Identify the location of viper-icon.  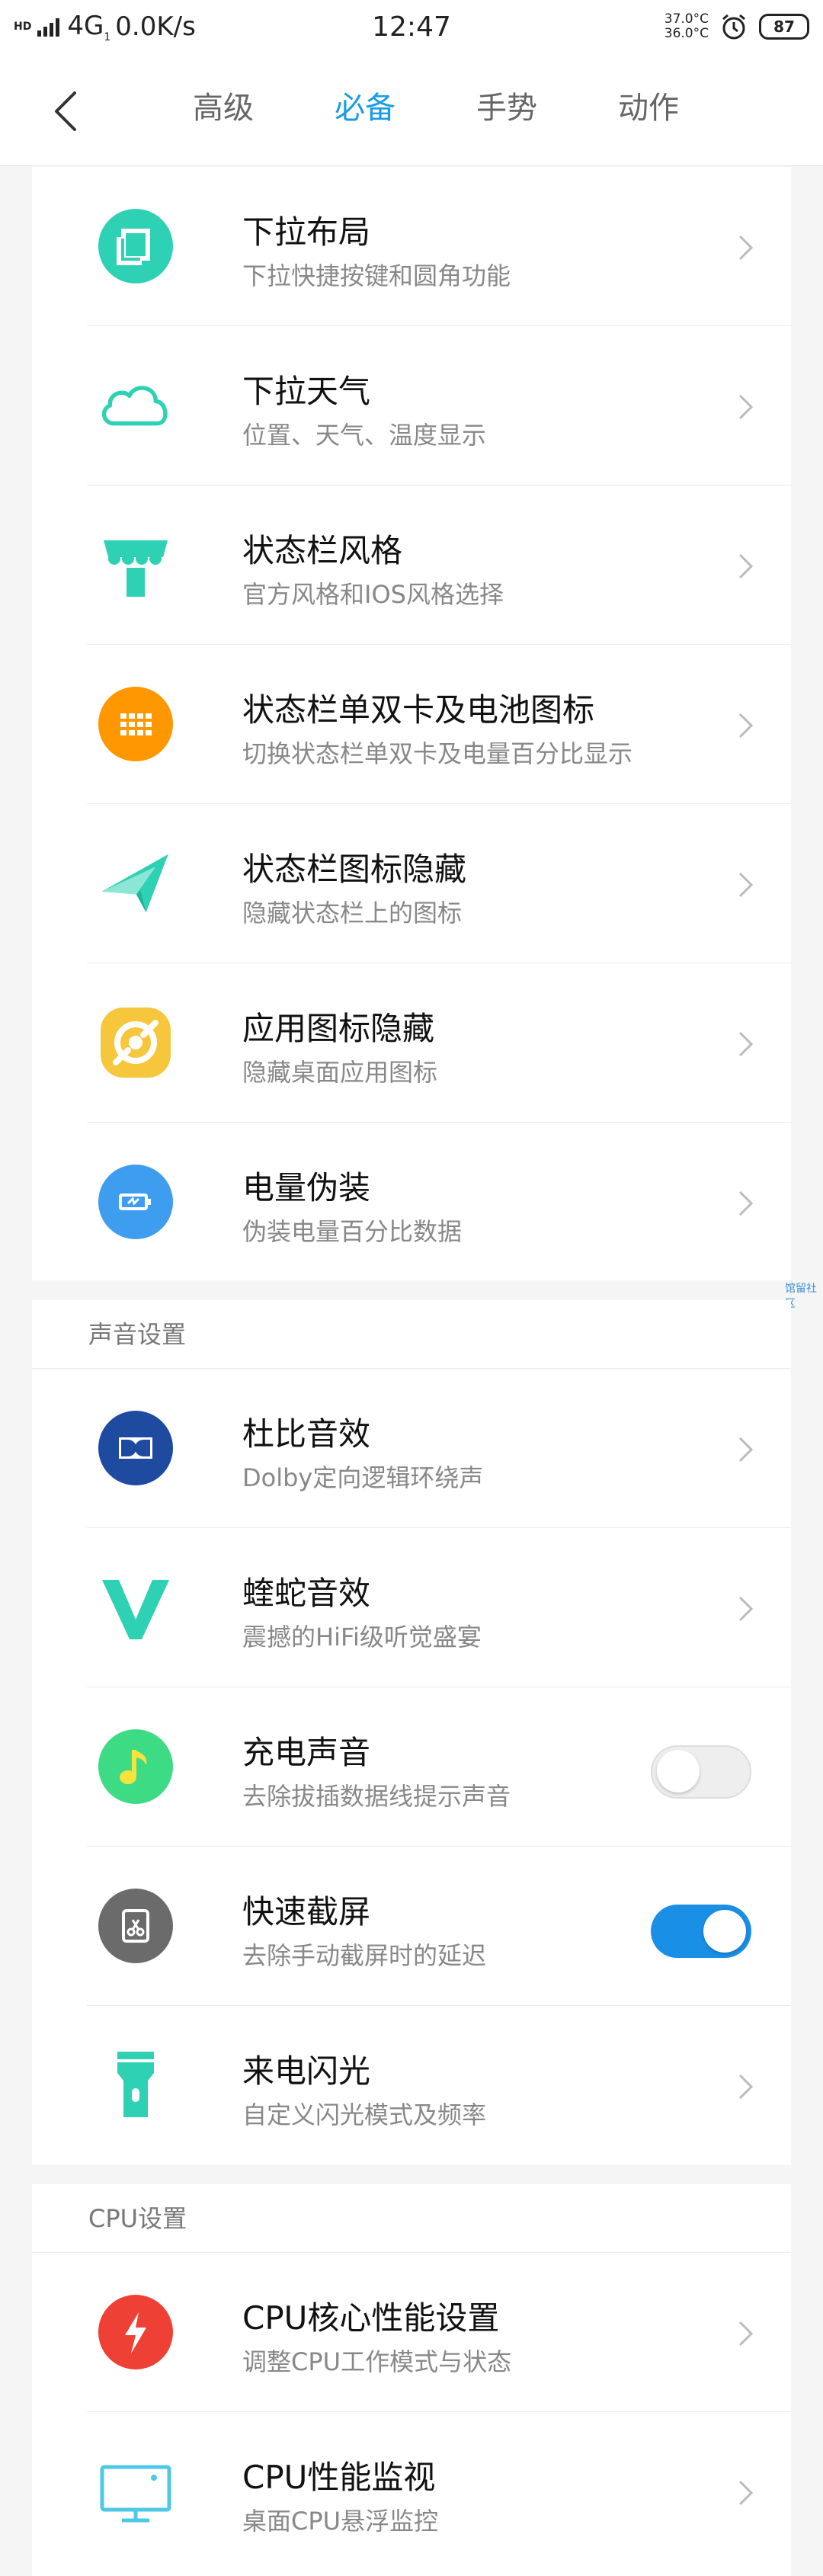
(136, 1607).